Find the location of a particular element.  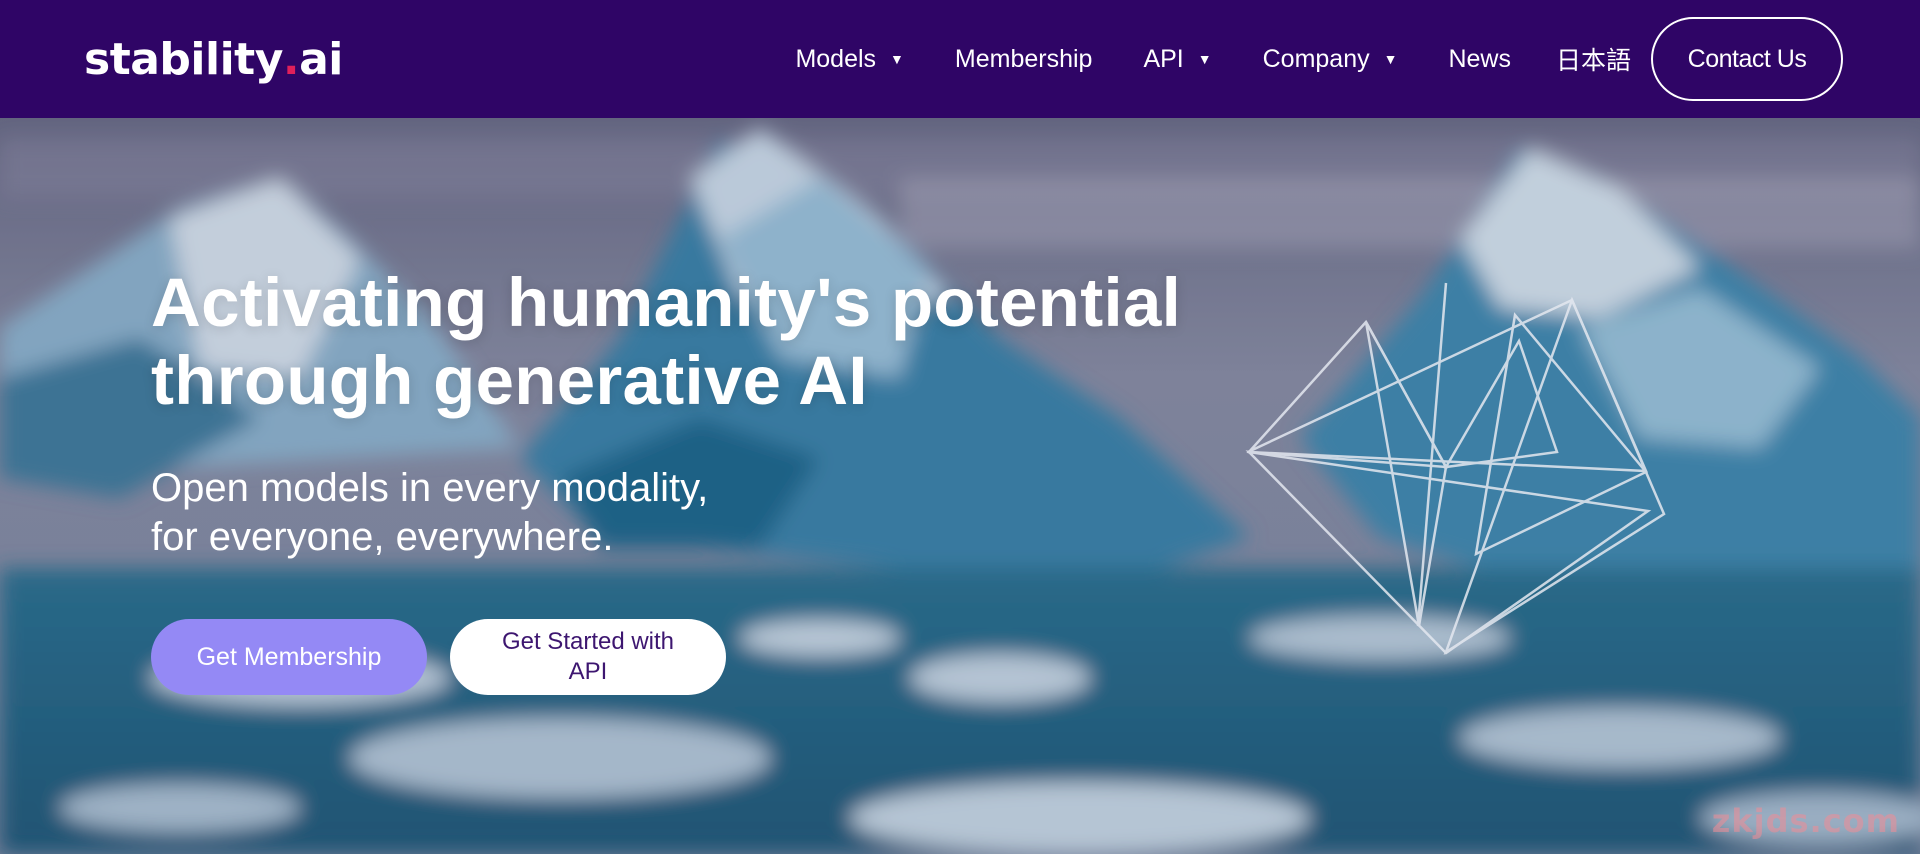

headline-line-2: through generative AI is located at coordinates (509, 380).